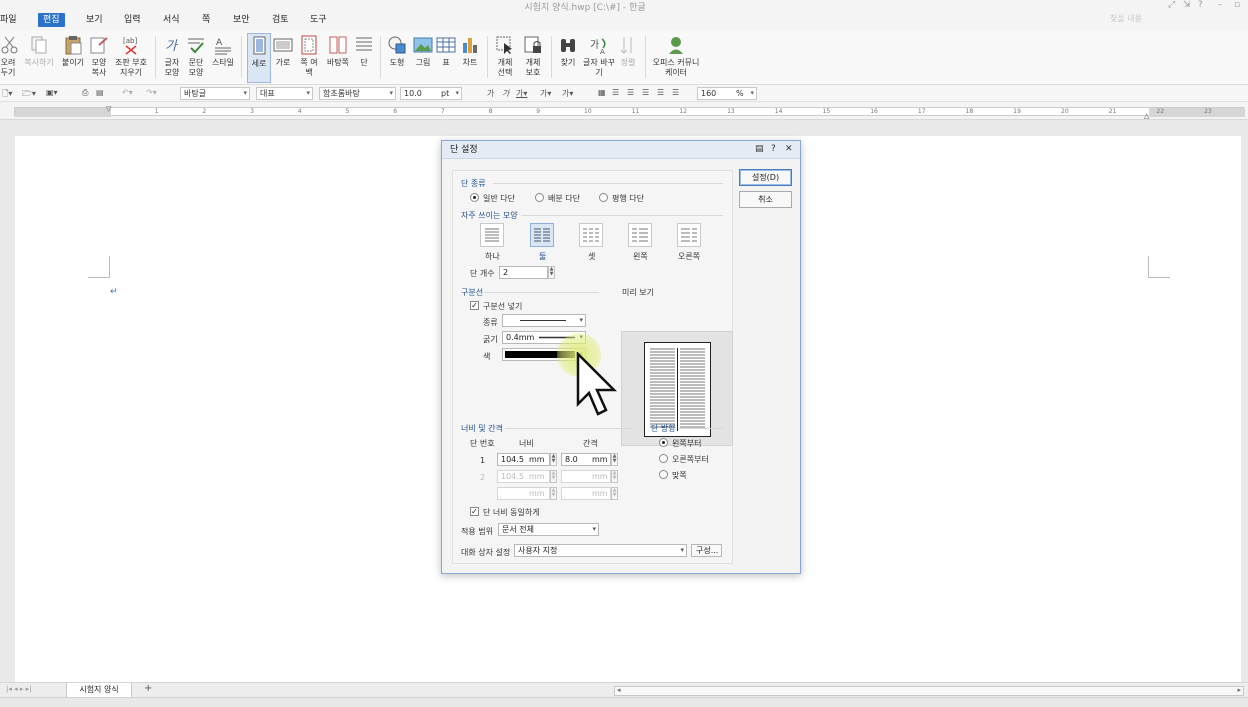 The height and width of the screenshot is (707, 1248). What do you see at coordinates (663, 442) in the screenshot?
I see `direction-left-radio` at bounding box center [663, 442].